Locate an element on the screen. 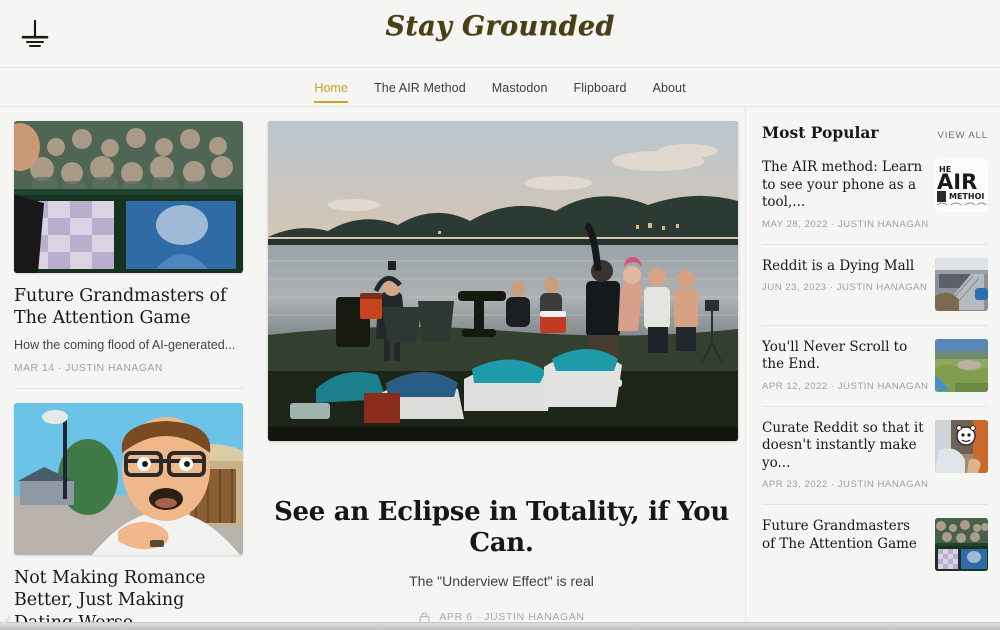 This screenshot has height=630, width=1000. nav-item-flipboard: Flipboard is located at coordinates (600, 87).